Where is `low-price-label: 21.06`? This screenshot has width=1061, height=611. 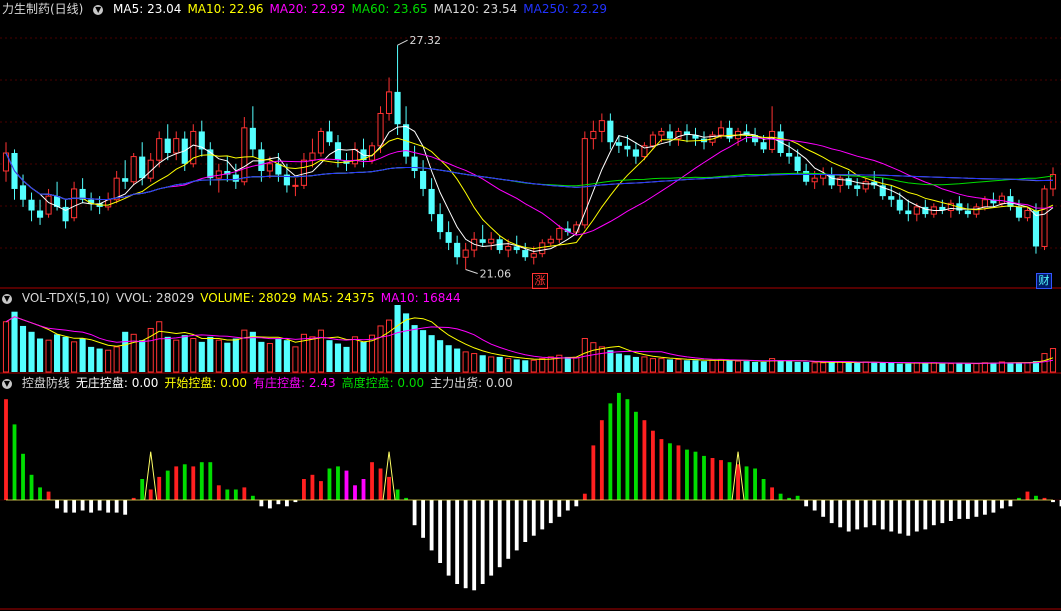
low-price-label: 21.06 is located at coordinates (496, 273).